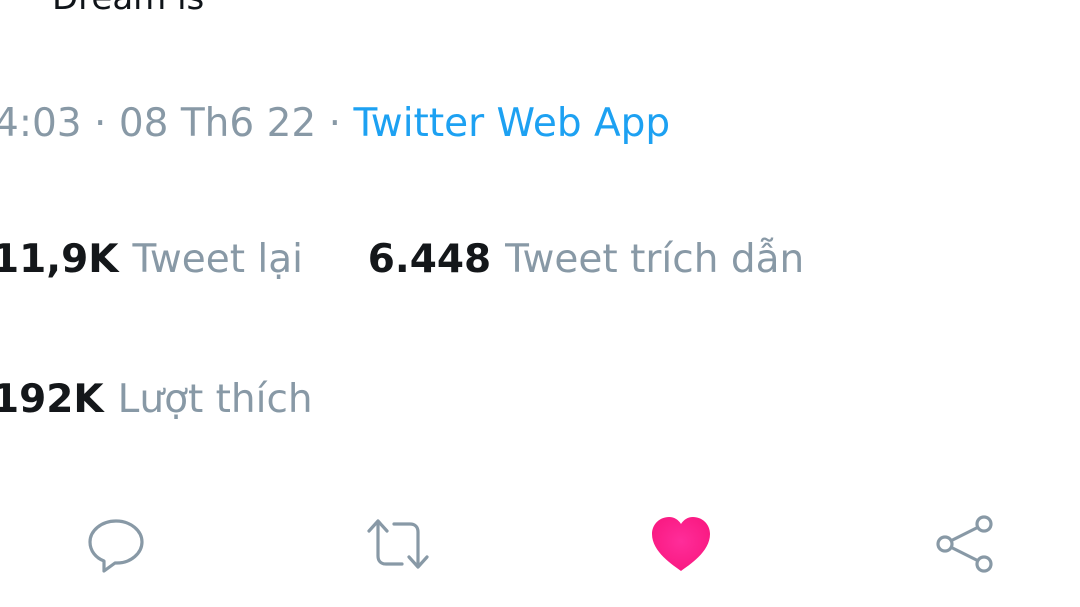  I want to click on reply-button, so click(116, 544).